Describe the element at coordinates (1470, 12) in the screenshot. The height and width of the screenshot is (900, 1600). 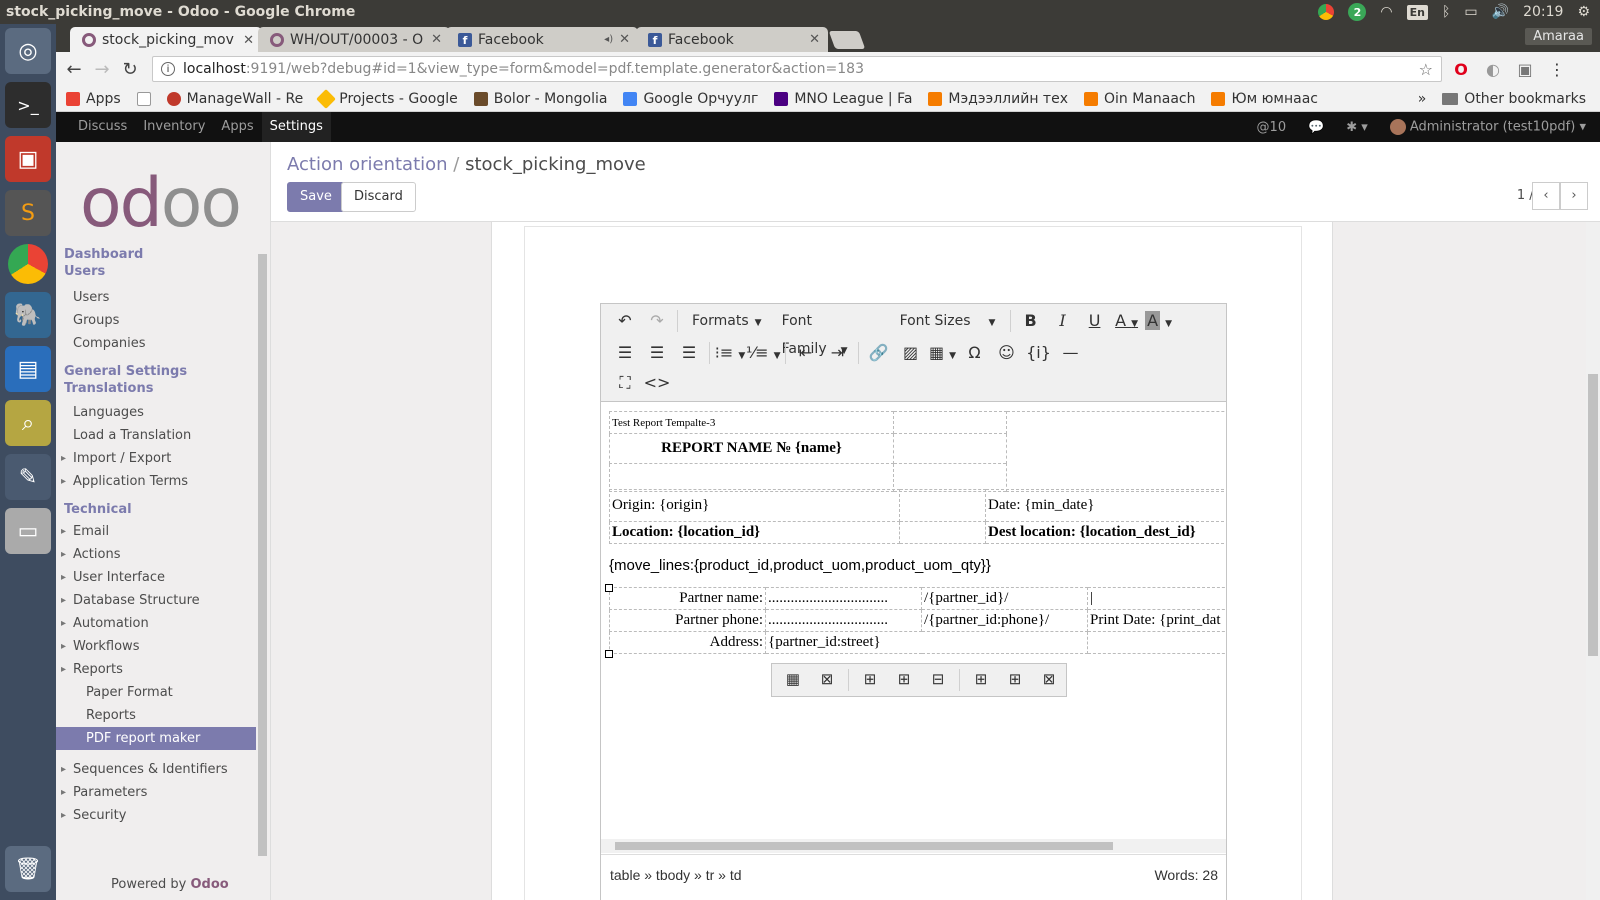
I see `battery-icon: ▭` at that location.